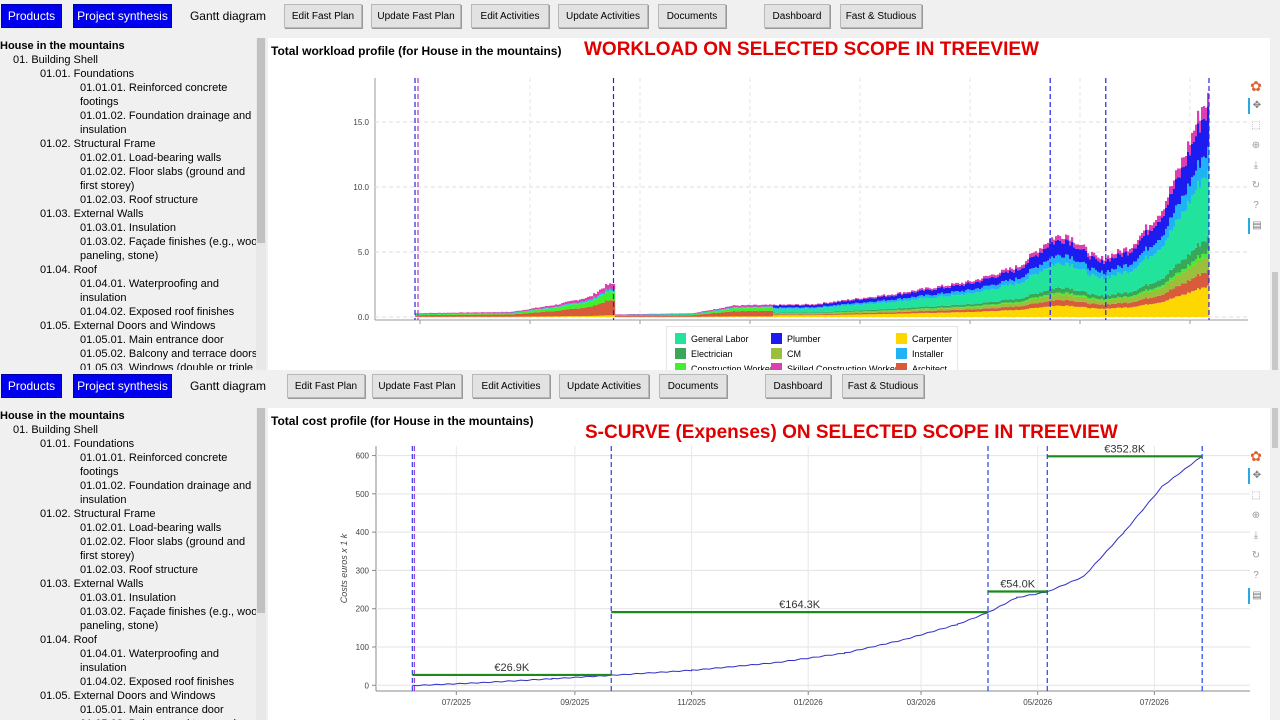  What do you see at coordinates (168, 354) in the screenshot?
I see `tree-item: 01.05.02. Balcony and terrace doors` at bounding box center [168, 354].